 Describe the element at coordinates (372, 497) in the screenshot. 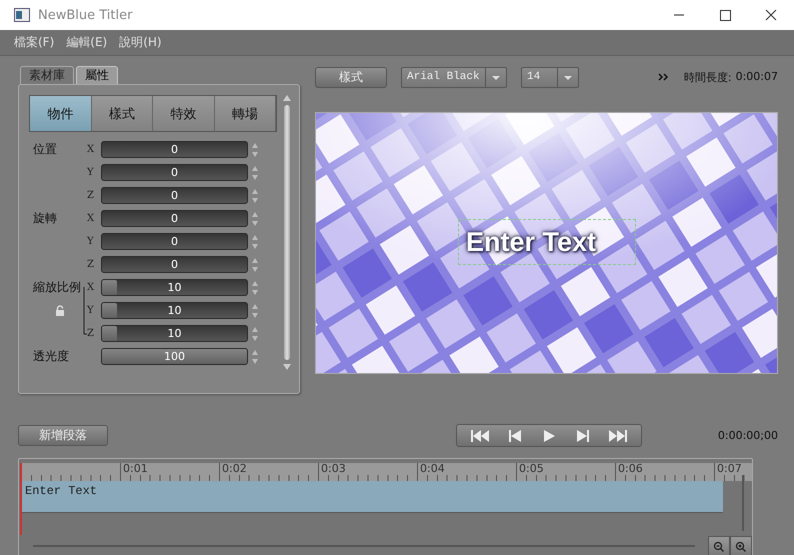

I see `timeline-clip: Enter Text` at that location.